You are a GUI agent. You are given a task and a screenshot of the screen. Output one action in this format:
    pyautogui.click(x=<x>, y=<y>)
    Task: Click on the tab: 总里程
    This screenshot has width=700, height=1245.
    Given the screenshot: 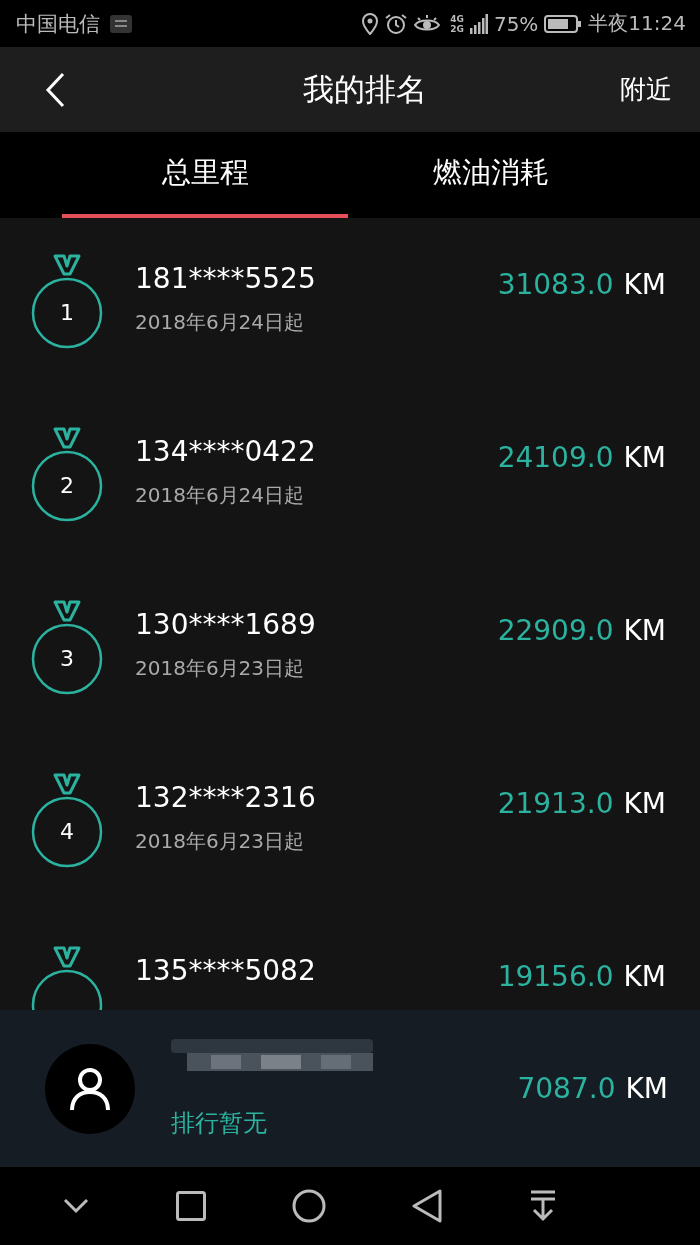 What is the action you would take?
    pyautogui.click(x=205, y=175)
    